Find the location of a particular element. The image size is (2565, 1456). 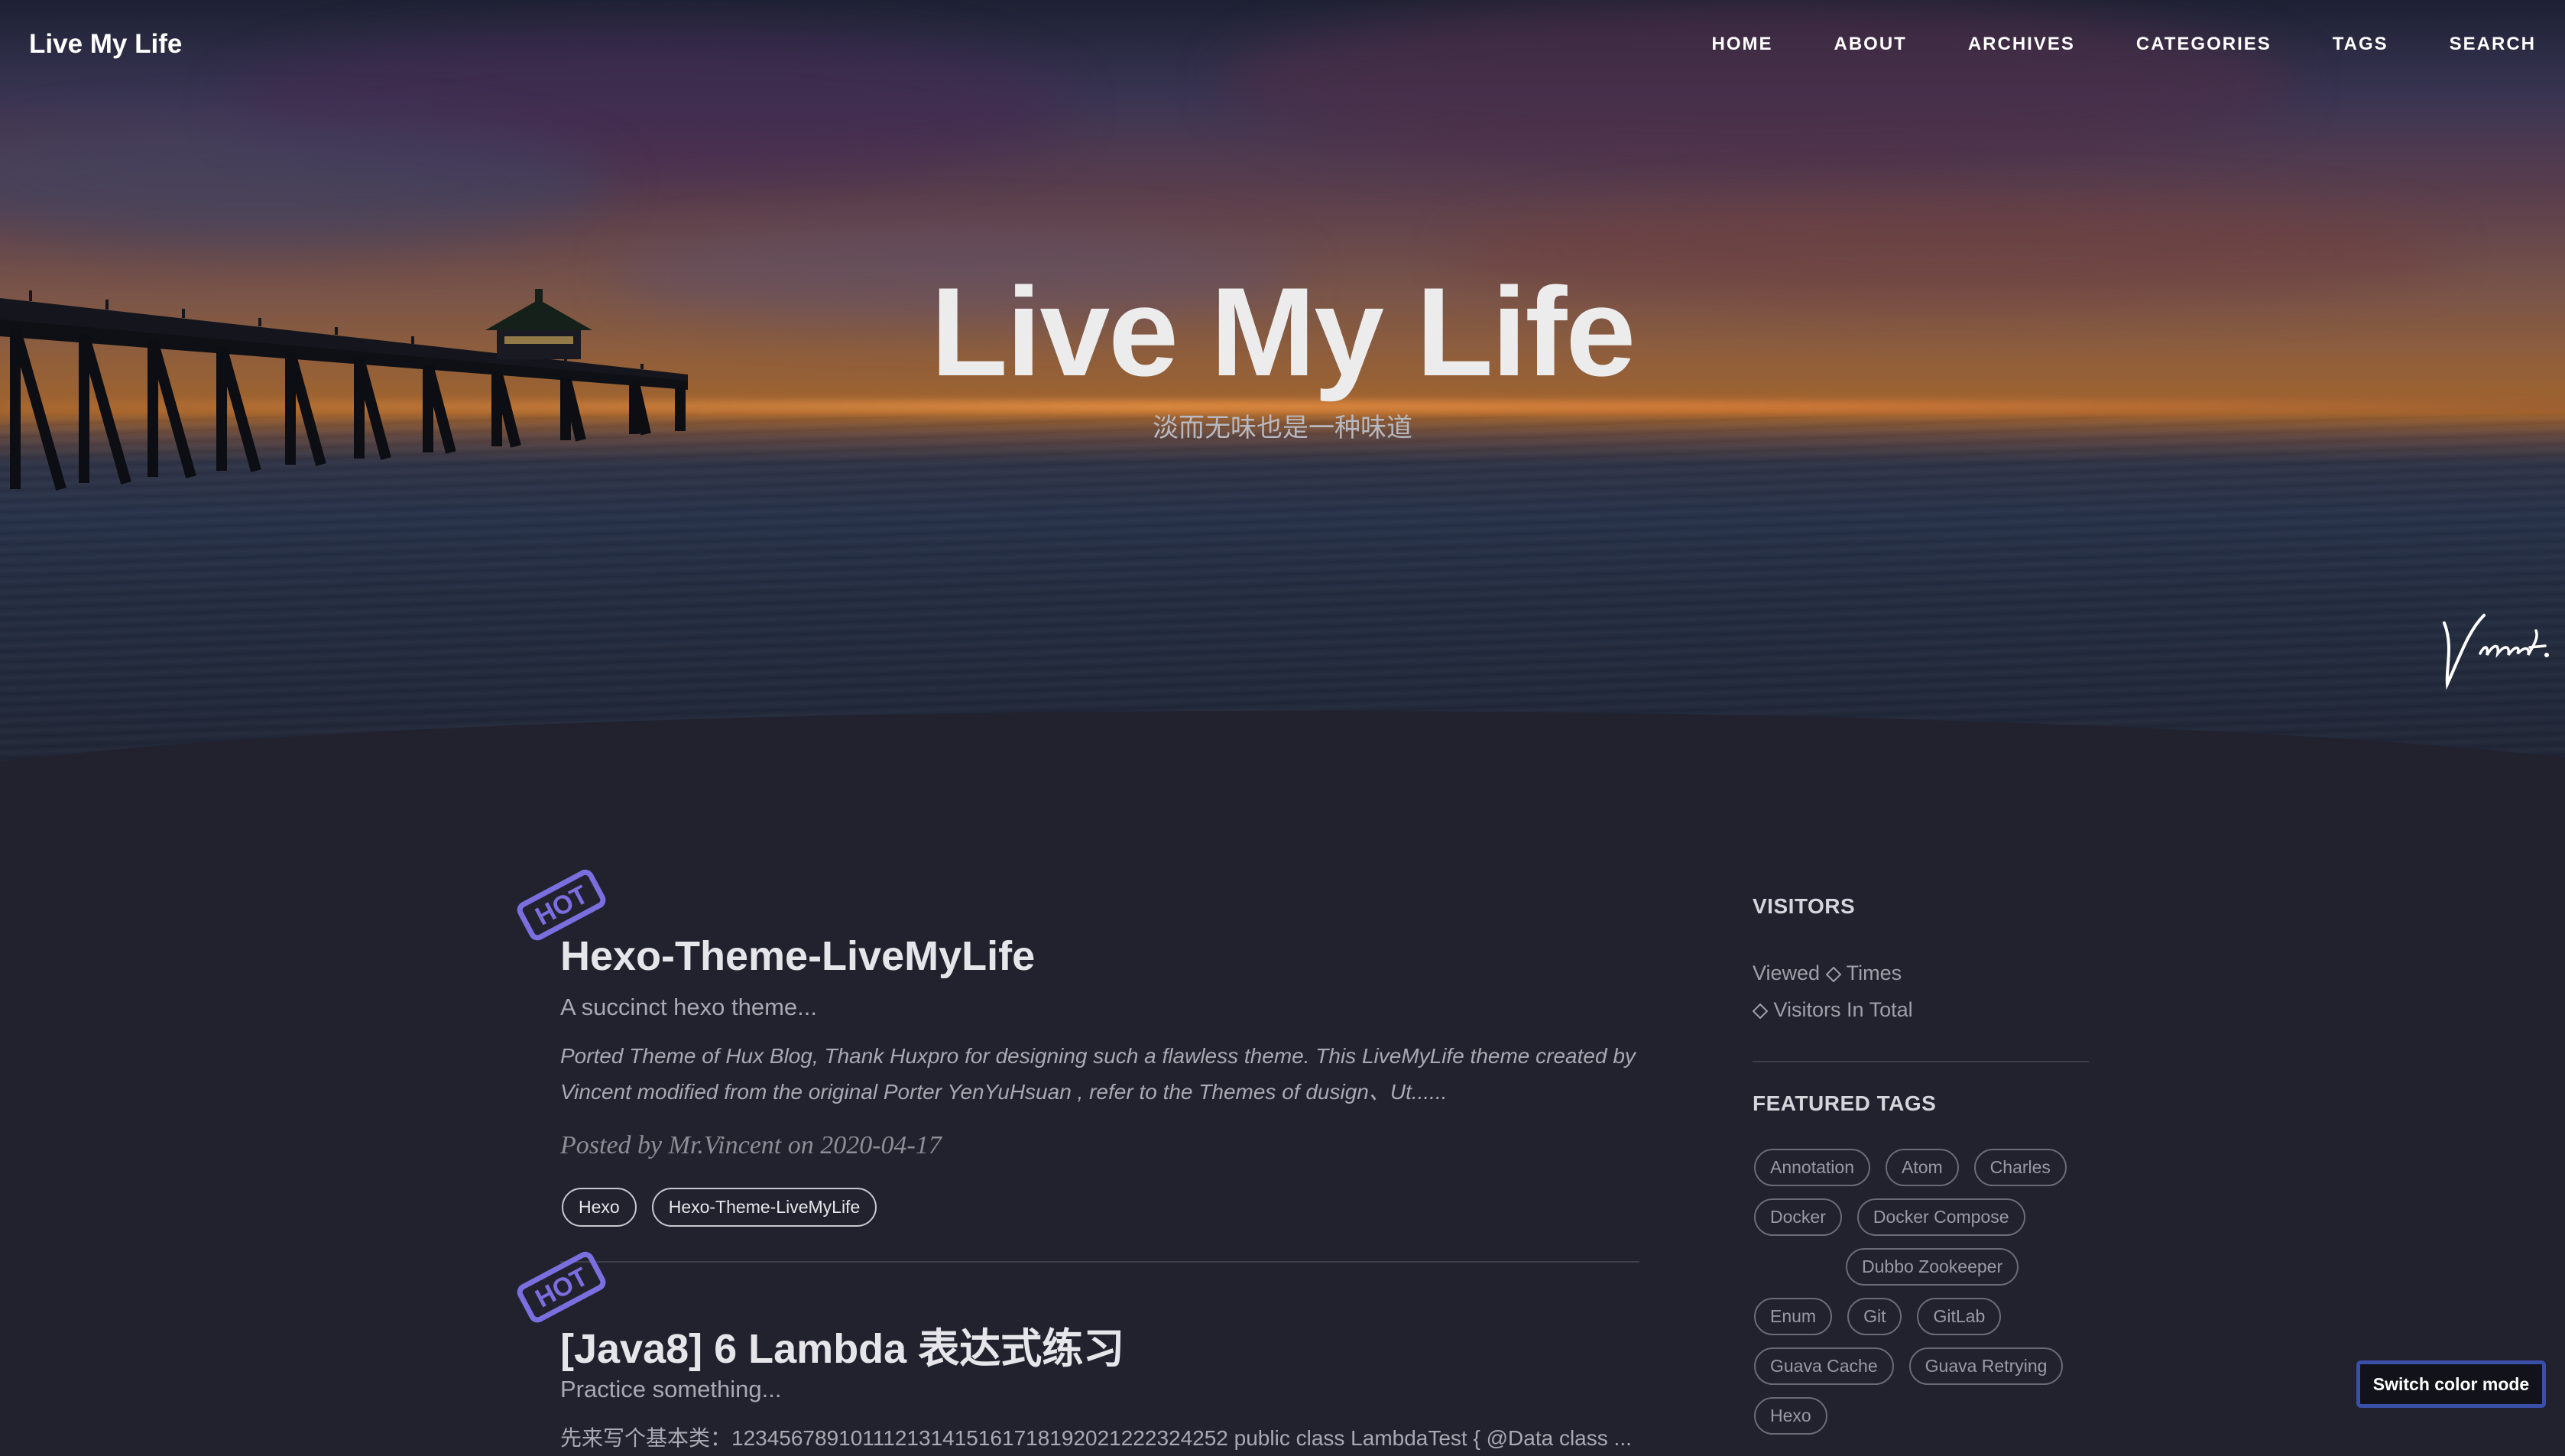

visitors-suffix: Visitors In Total is located at coordinates (1843, 1009).